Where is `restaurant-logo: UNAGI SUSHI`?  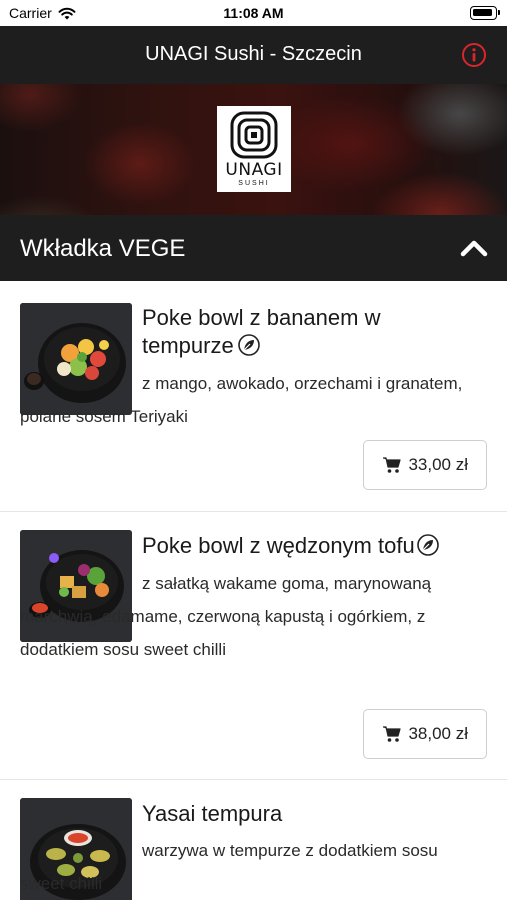
restaurant-logo: UNAGI SUSHI is located at coordinates (254, 149).